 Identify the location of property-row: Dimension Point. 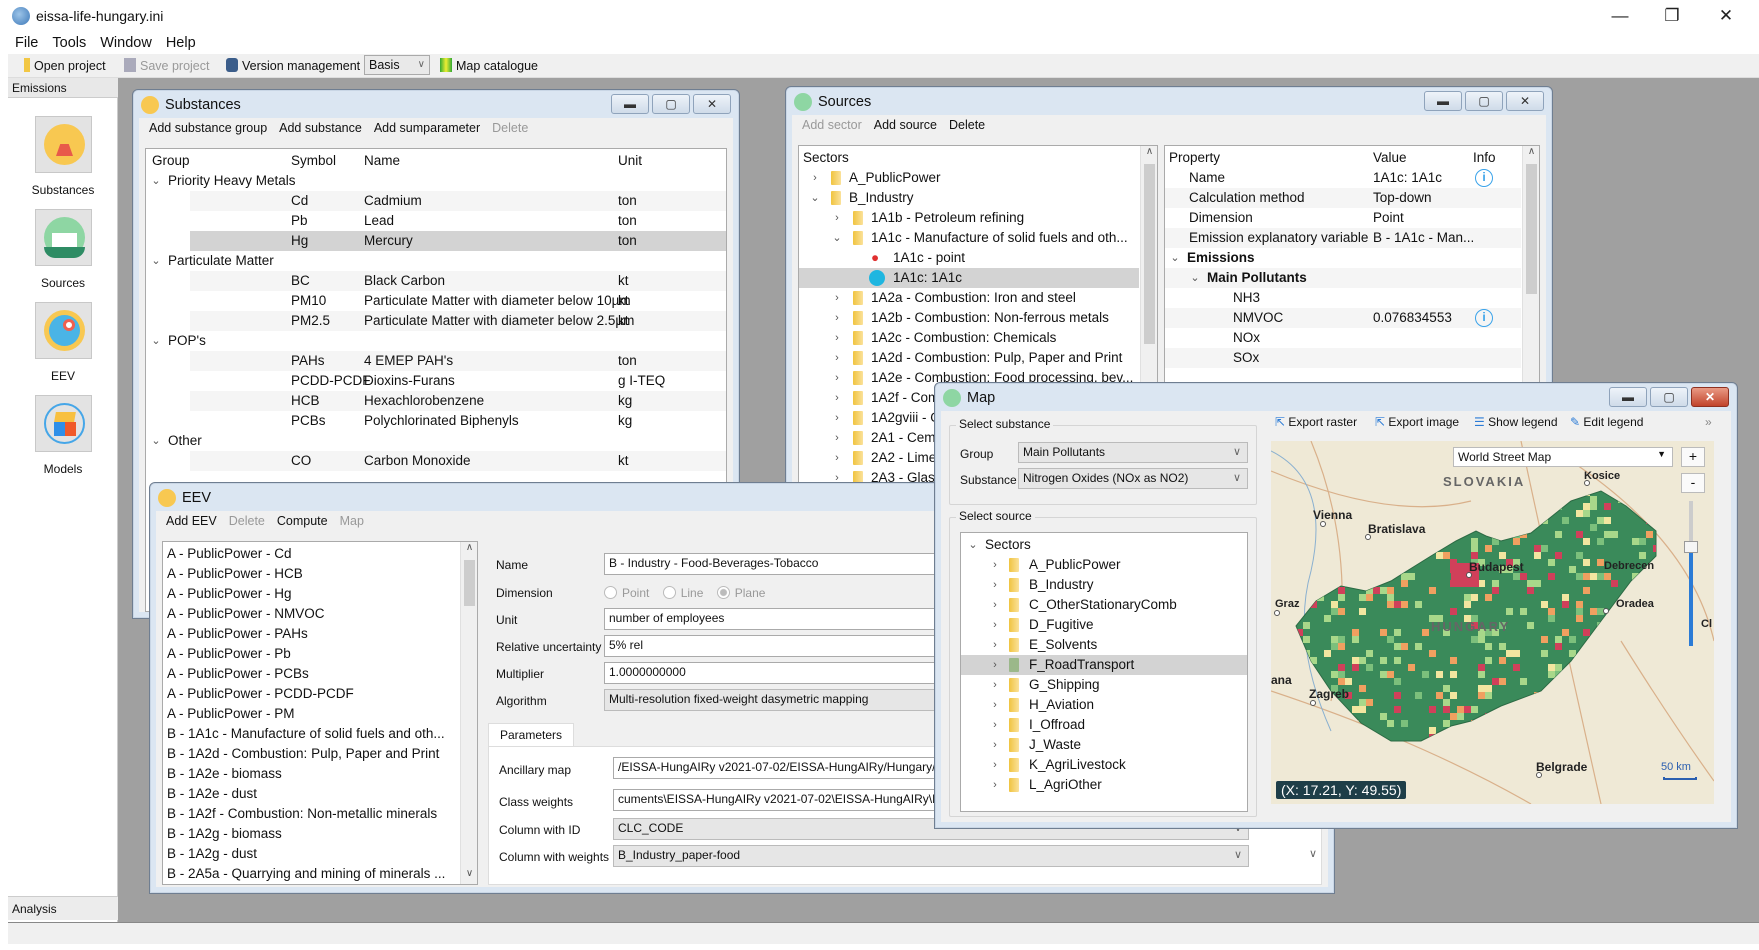
(1343, 218).